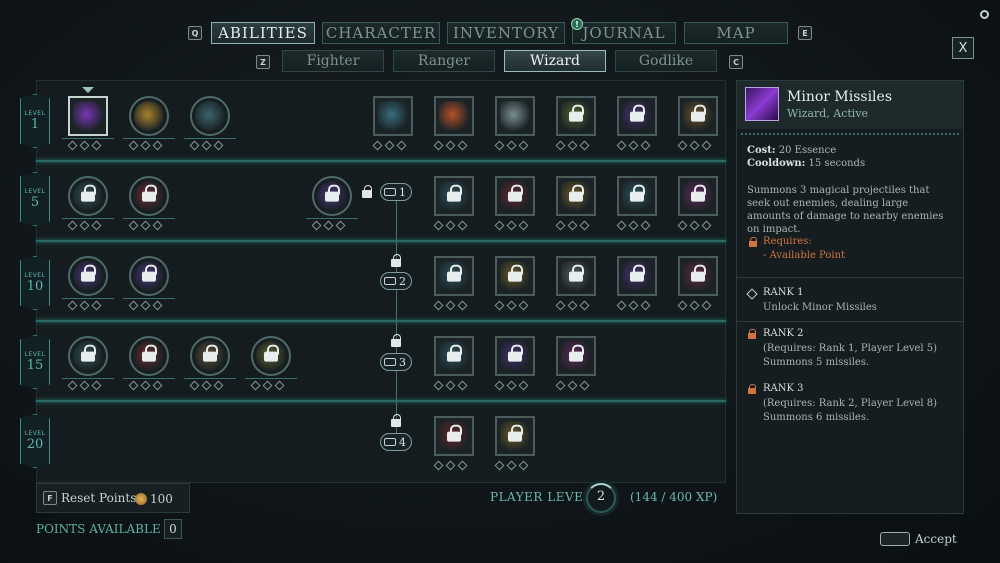 This screenshot has height=563, width=1000. What do you see at coordinates (396, 442) in the screenshot?
I see `feat-node-4: 4` at bounding box center [396, 442].